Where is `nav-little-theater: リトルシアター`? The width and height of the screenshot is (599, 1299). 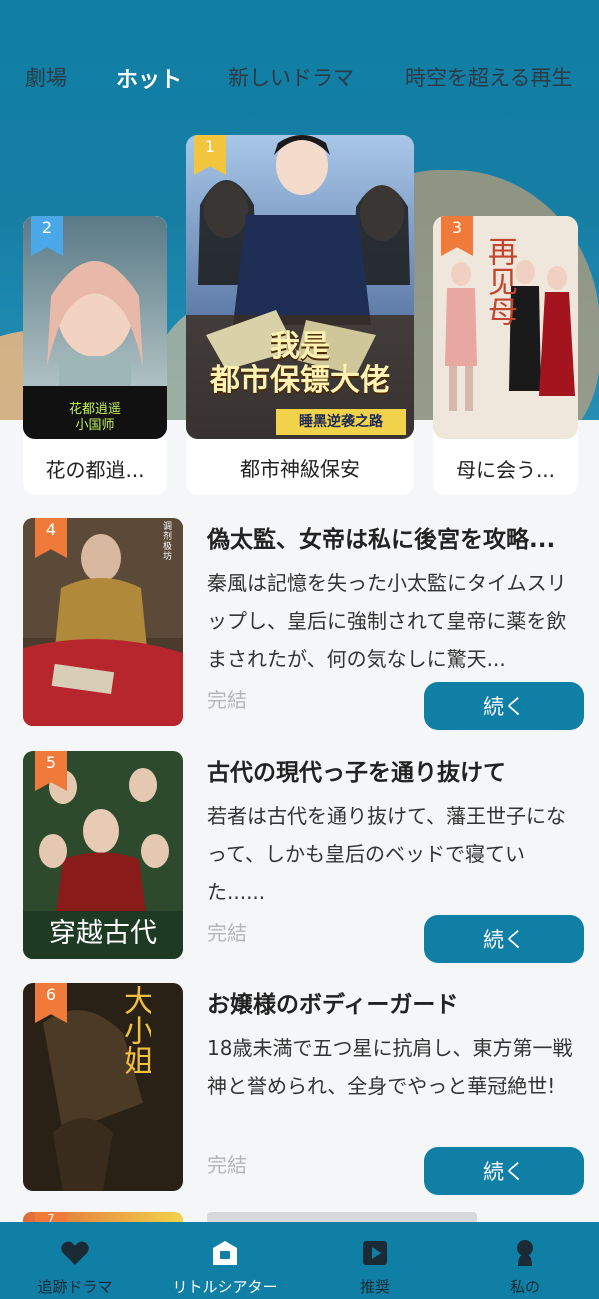
nav-little-theater: リトルシアター is located at coordinates (225, 1260).